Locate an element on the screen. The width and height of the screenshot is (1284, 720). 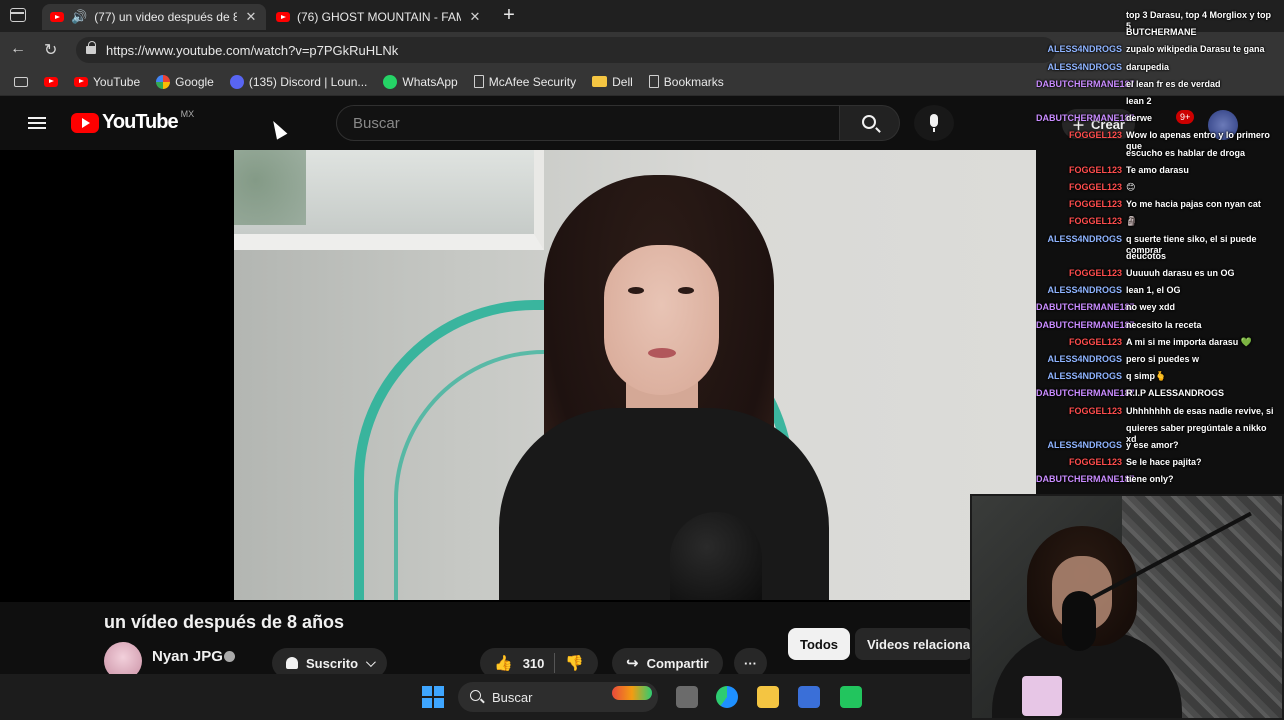
like-count: 310 is located at coordinates (533, 663).